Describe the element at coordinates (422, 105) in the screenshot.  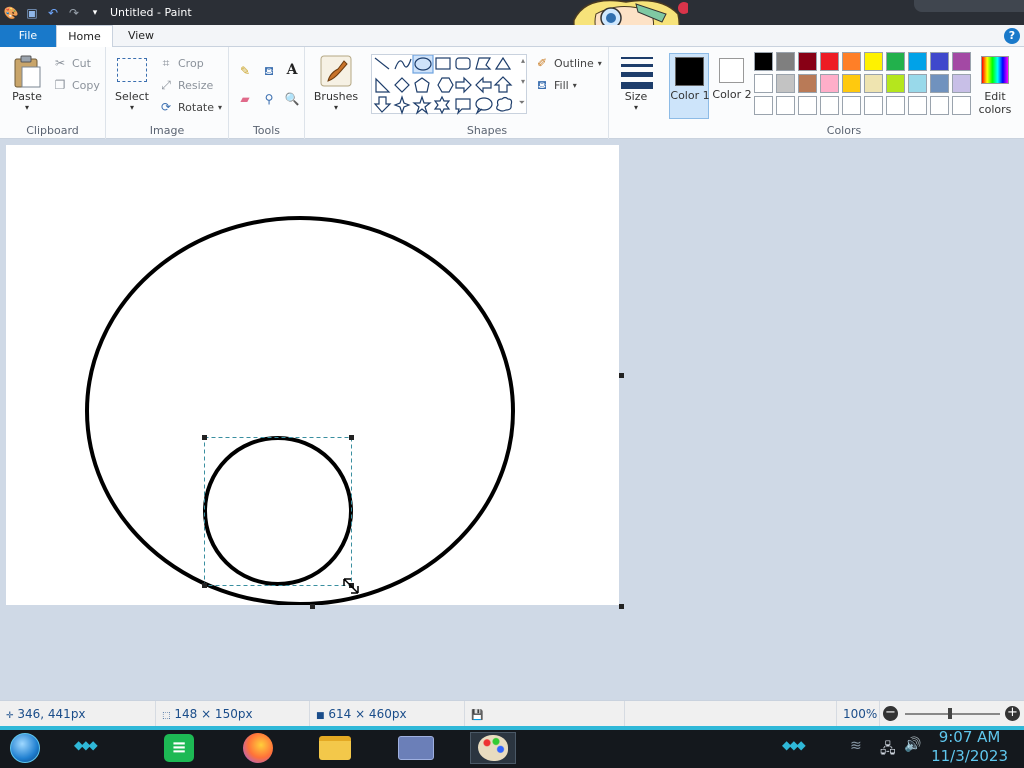
I see `shape-five-point-star-icon` at that location.